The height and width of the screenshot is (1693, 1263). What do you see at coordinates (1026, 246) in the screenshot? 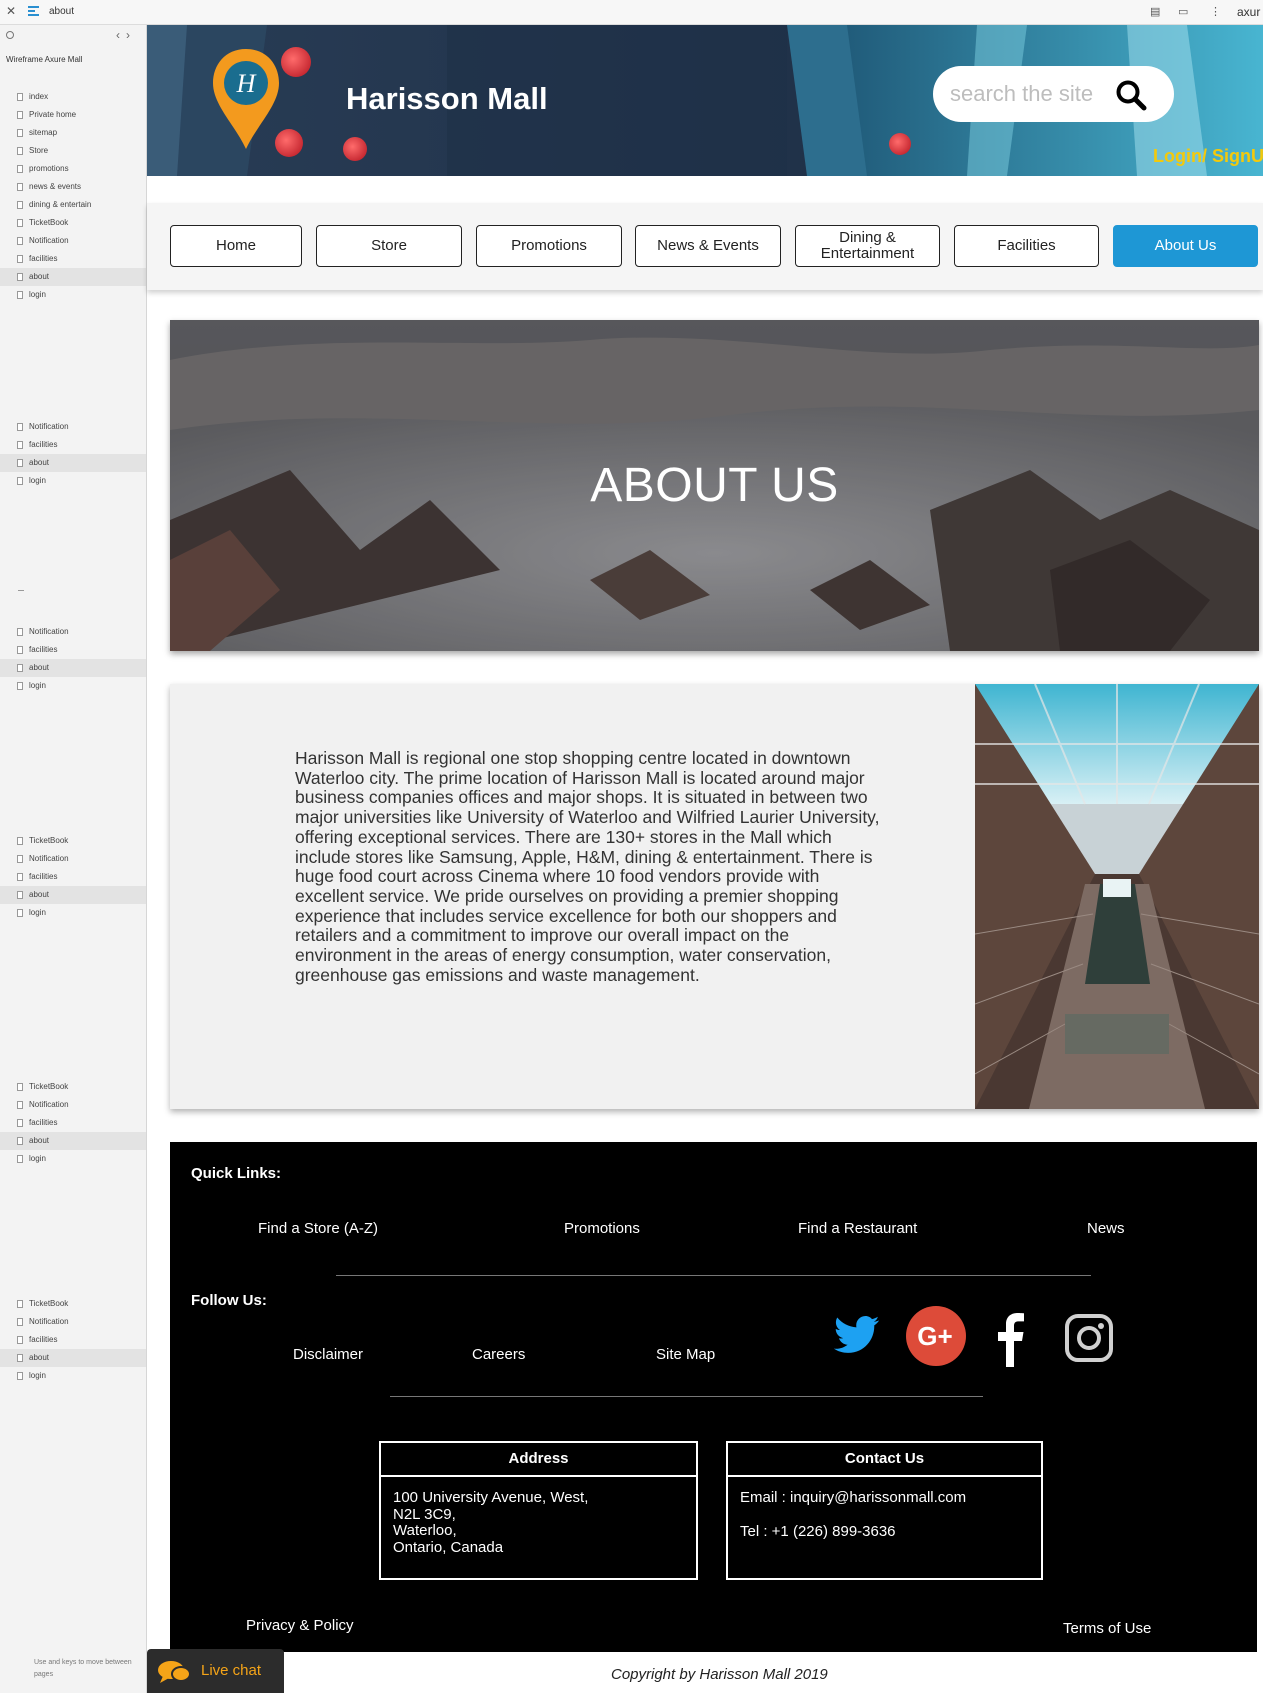
I see `nav-facilities: Facilities` at bounding box center [1026, 246].